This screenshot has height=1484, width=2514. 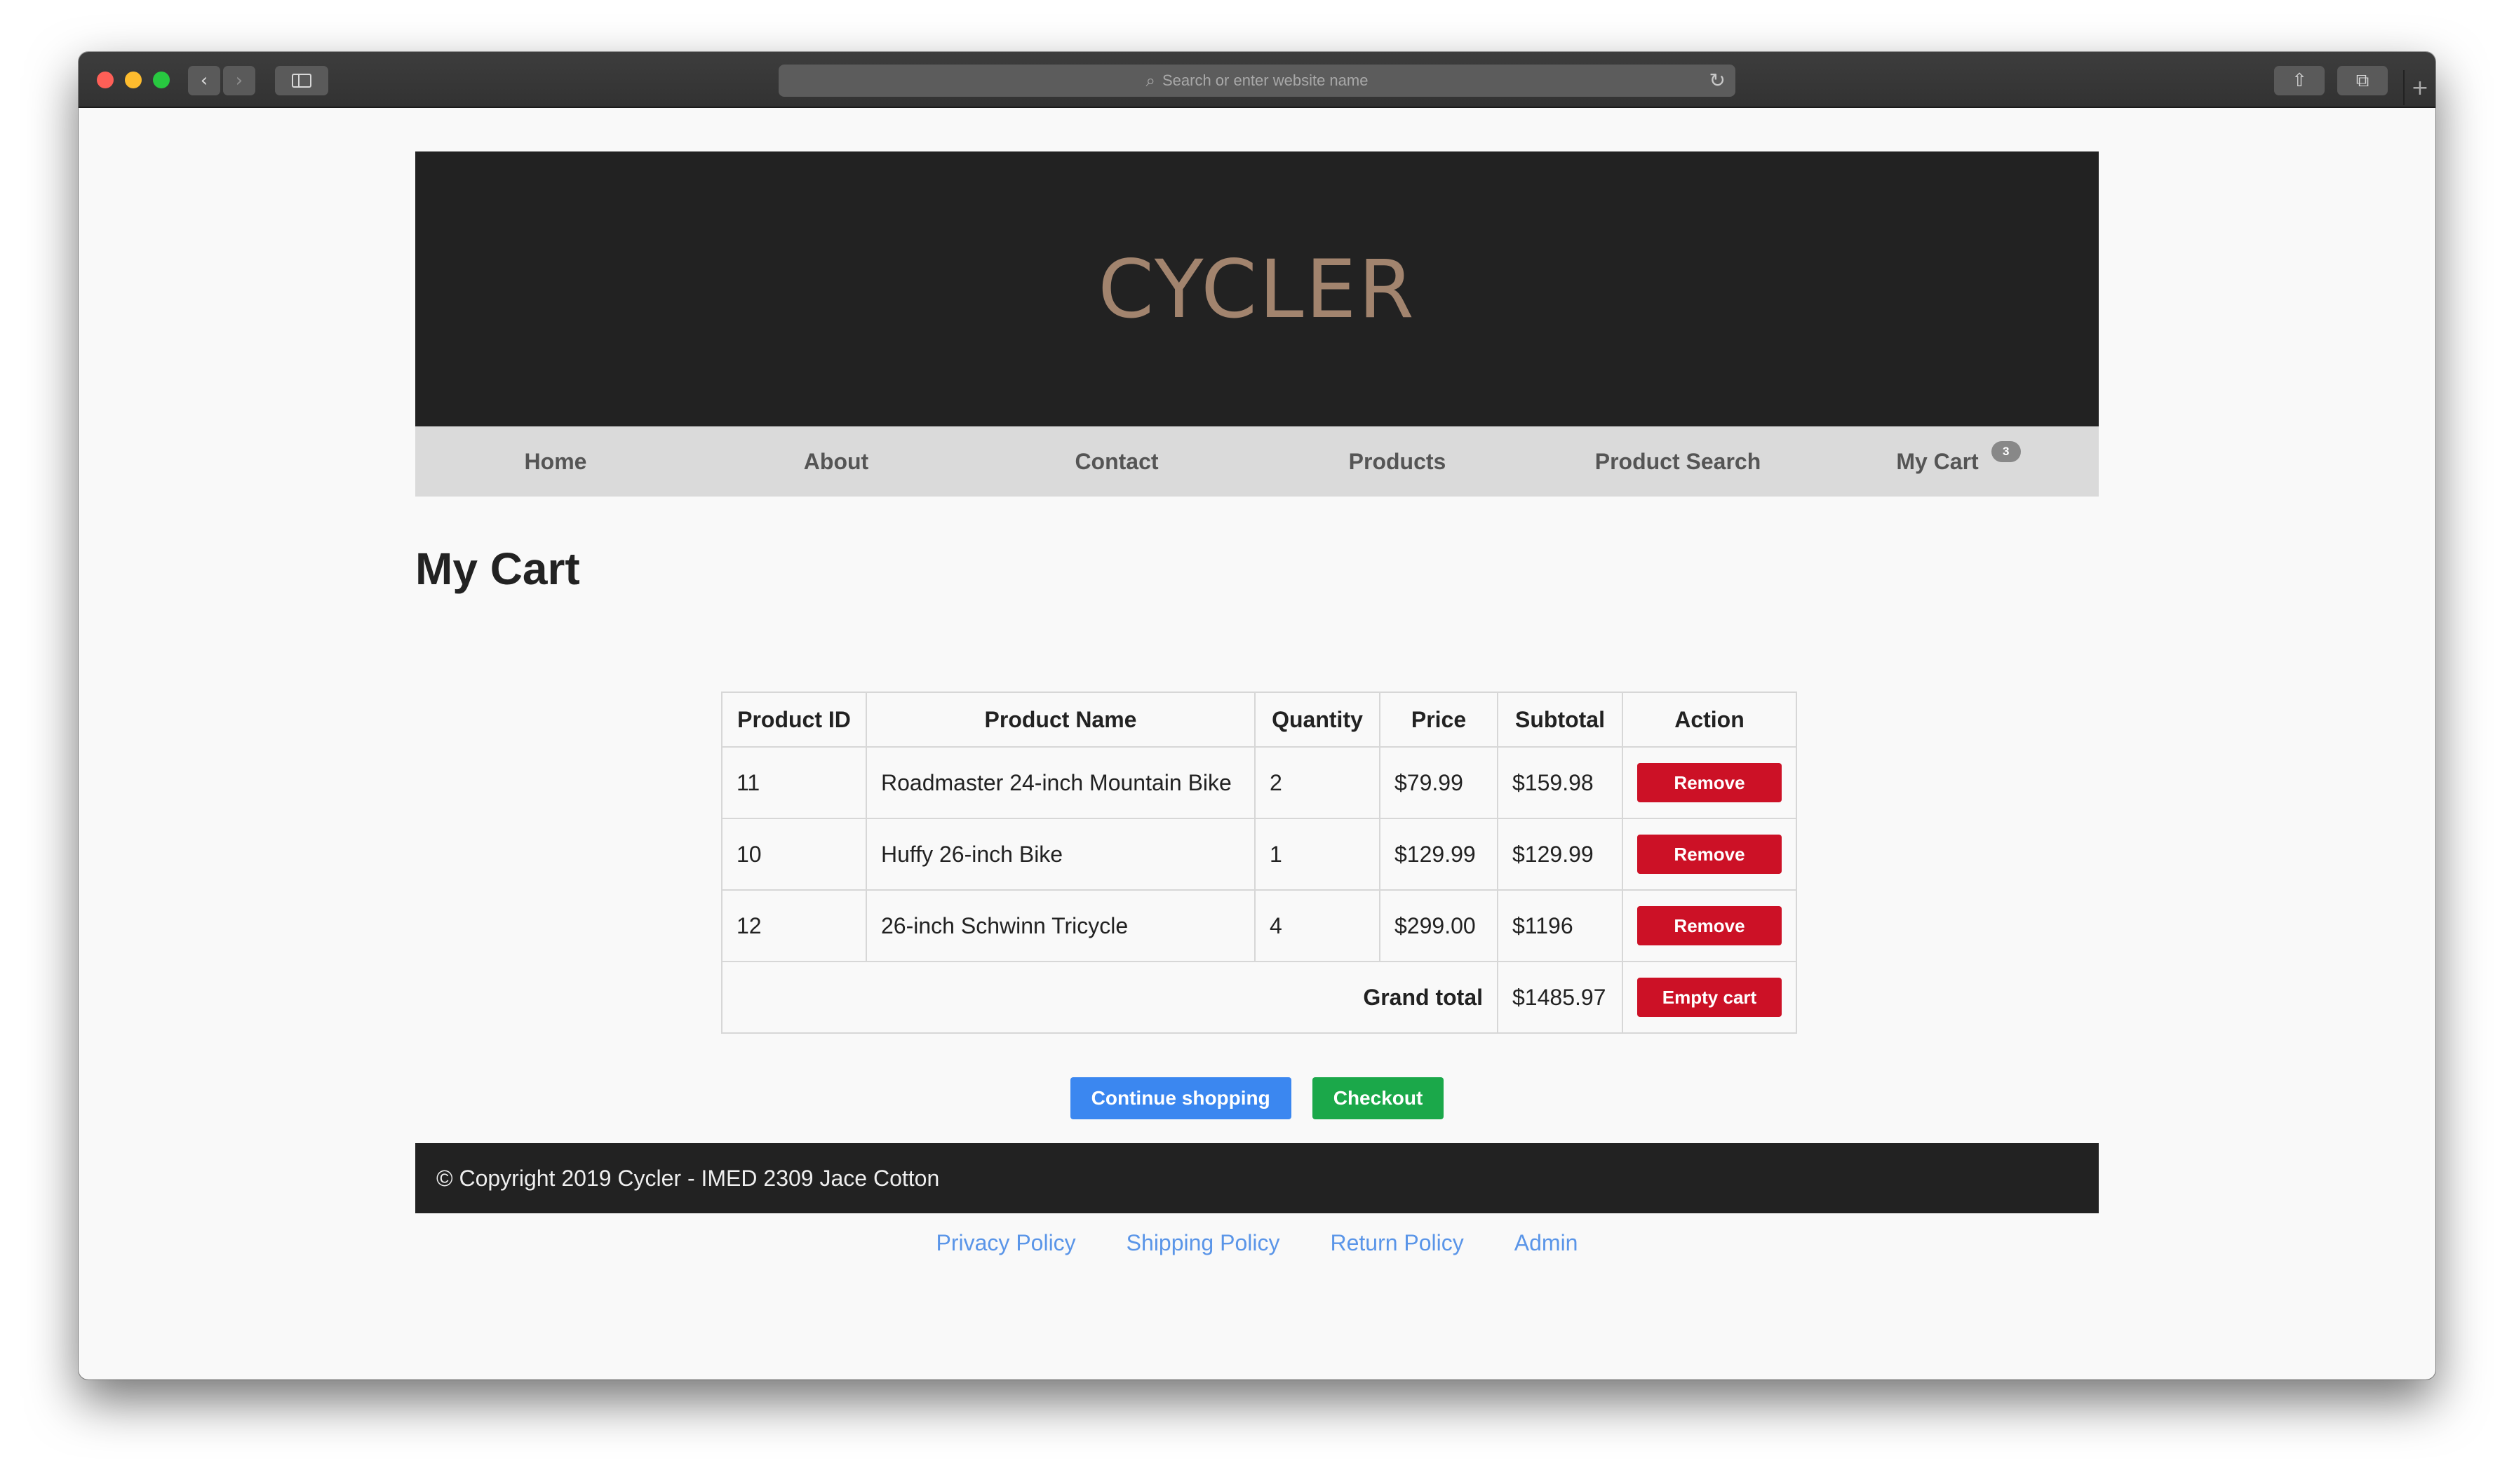 What do you see at coordinates (106, 80) in the screenshot?
I see `close-window-button` at bounding box center [106, 80].